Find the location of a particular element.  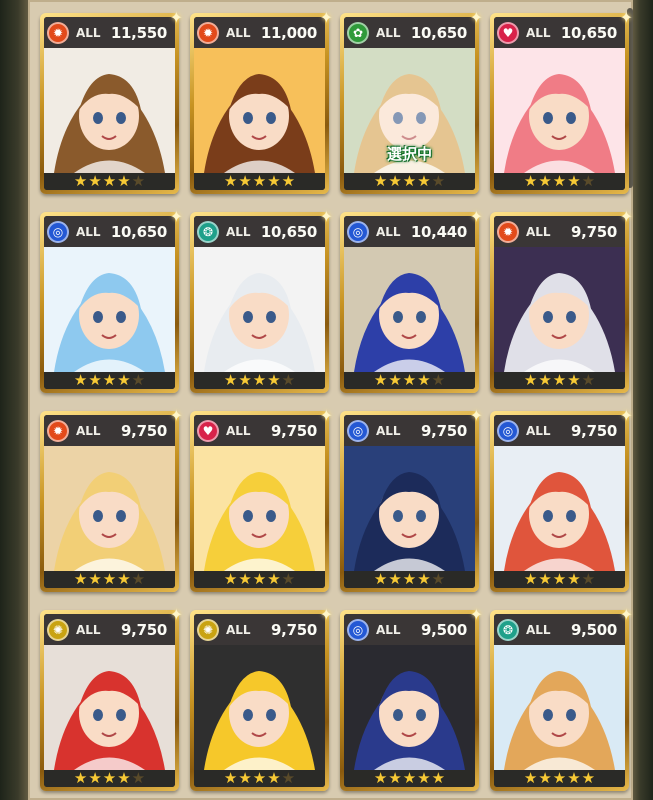

character-card: ◎ ALL 10,650 ★ ★ ★ ★ ★ ✦ is located at coordinates (111, 300).